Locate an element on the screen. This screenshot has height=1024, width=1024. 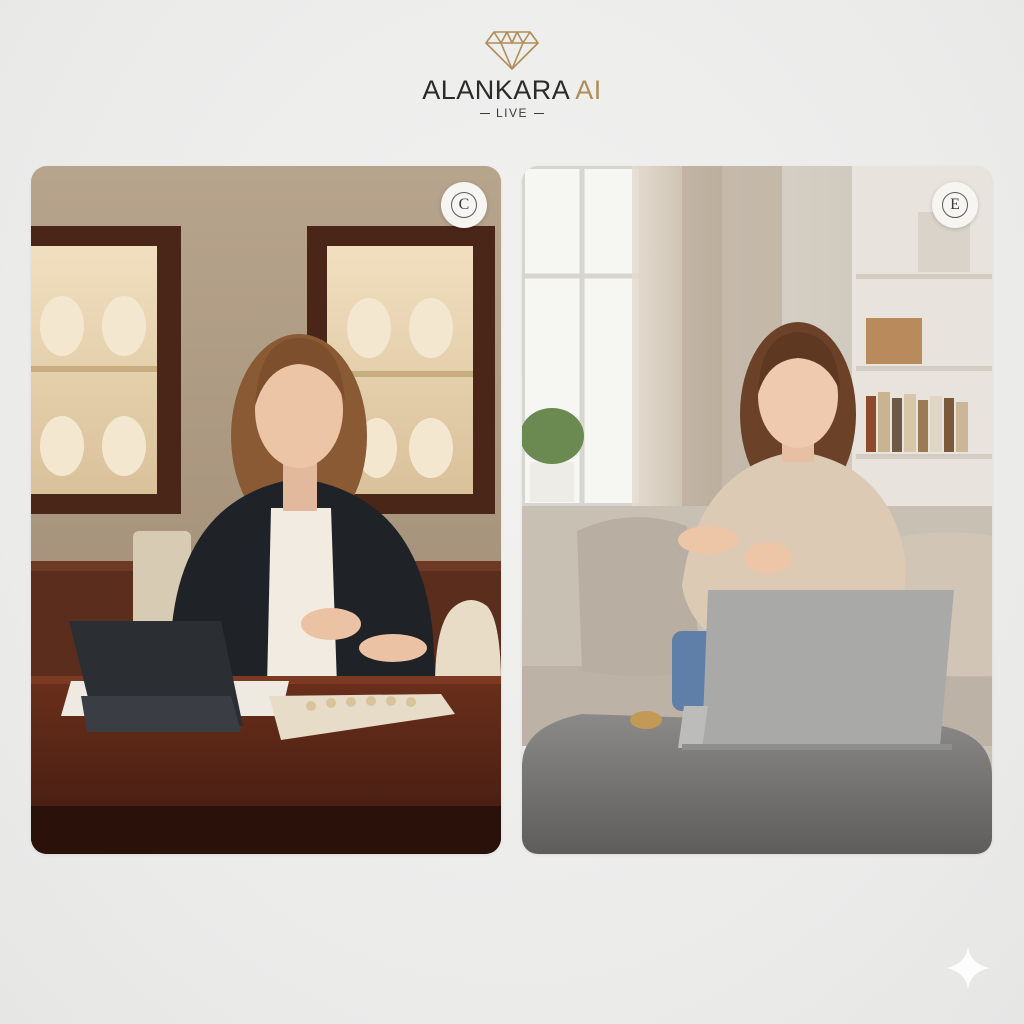
brand-ai-suffix: AI is located at coordinates (588, 90).